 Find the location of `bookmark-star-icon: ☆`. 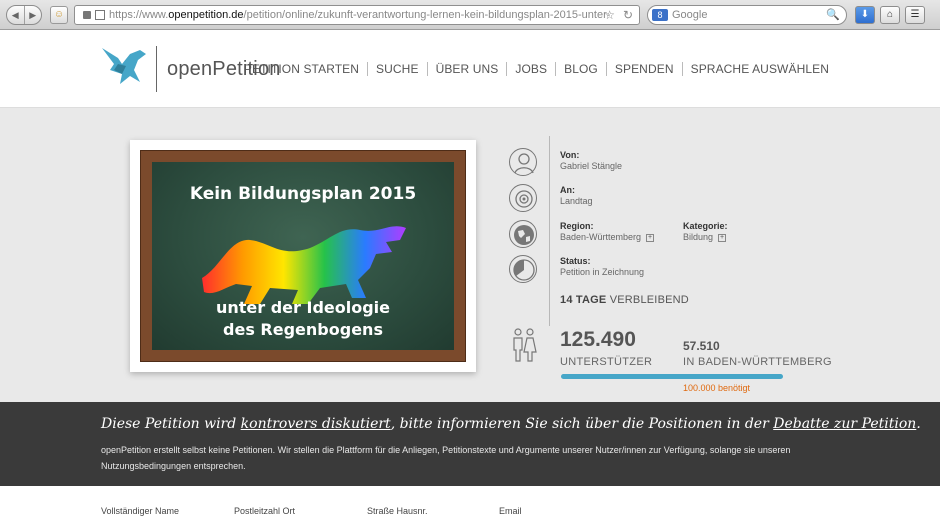

bookmark-star-icon: ☆ is located at coordinates (609, 15).